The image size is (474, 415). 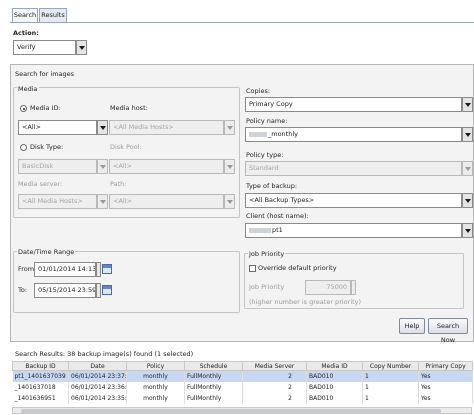 What do you see at coordinates (390, 366) in the screenshot?
I see `column-header: Copy Number` at bounding box center [390, 366].